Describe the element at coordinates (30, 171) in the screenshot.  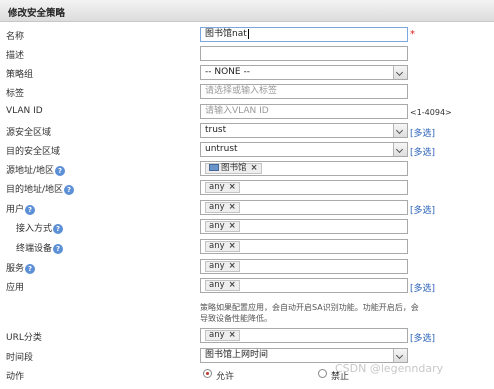
I see `src-addr-label: 源地址/地区` at that location.